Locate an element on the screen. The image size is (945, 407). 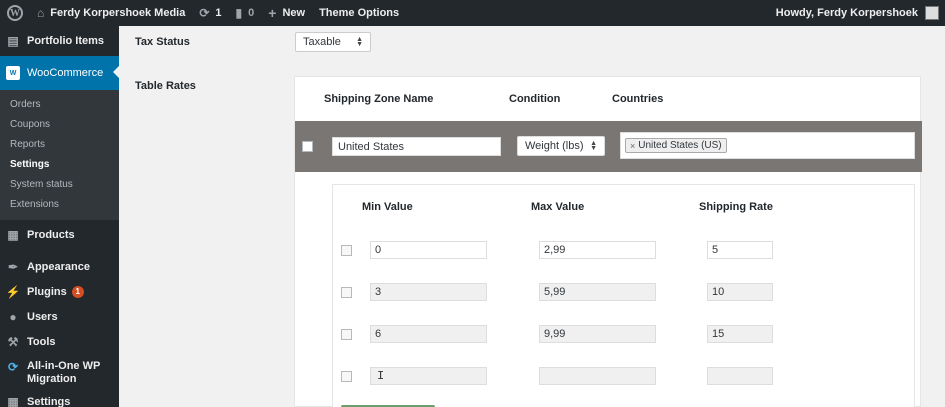
country-tag-label: United States (US) is located at coordinates (680, 145).